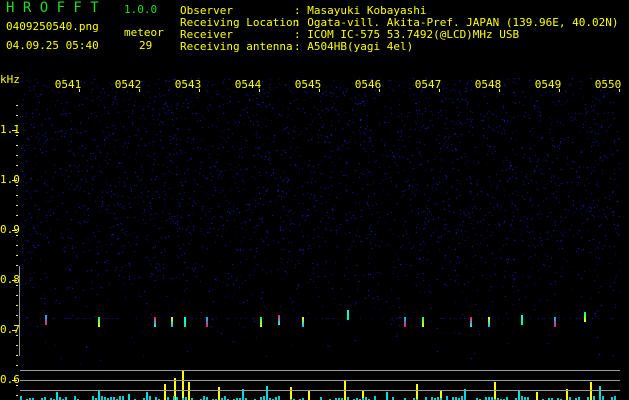 The height and width of the screenshot is (400, 629). Describe the element at coordinates (548, 84) in the screenshot. I see `time-label: 0549` at that location.